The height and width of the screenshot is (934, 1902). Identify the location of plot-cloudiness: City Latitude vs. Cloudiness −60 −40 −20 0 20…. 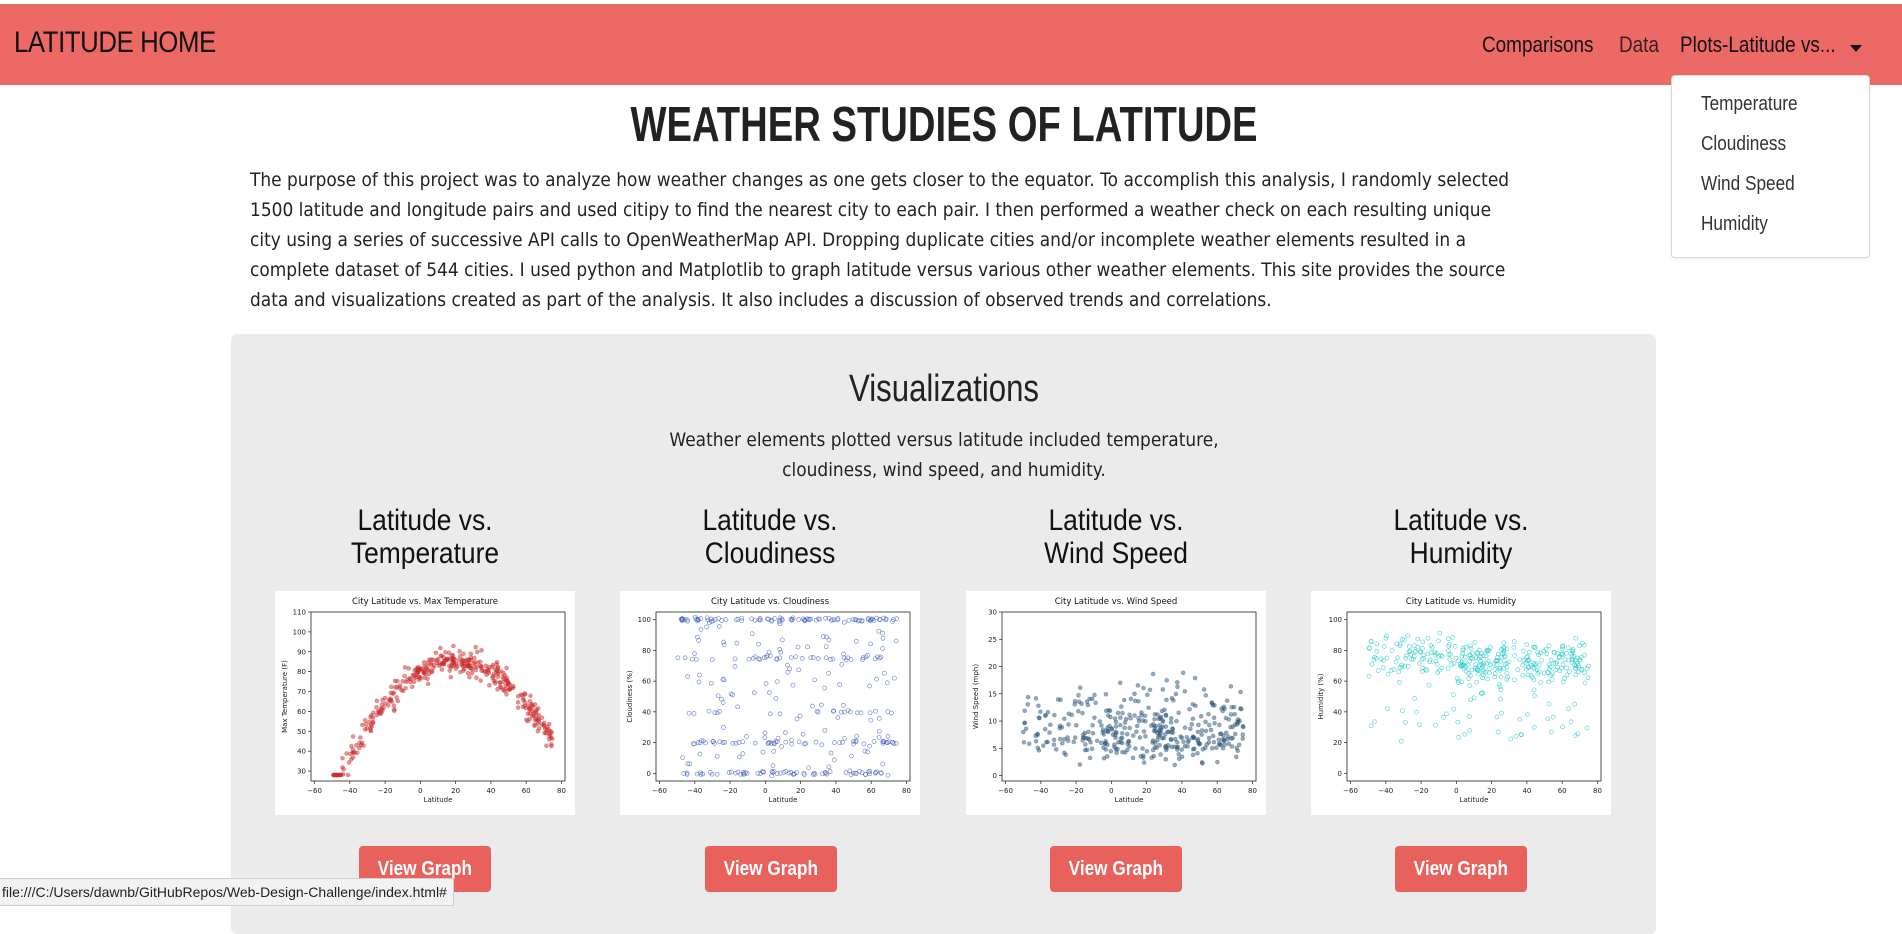
(770, 703).